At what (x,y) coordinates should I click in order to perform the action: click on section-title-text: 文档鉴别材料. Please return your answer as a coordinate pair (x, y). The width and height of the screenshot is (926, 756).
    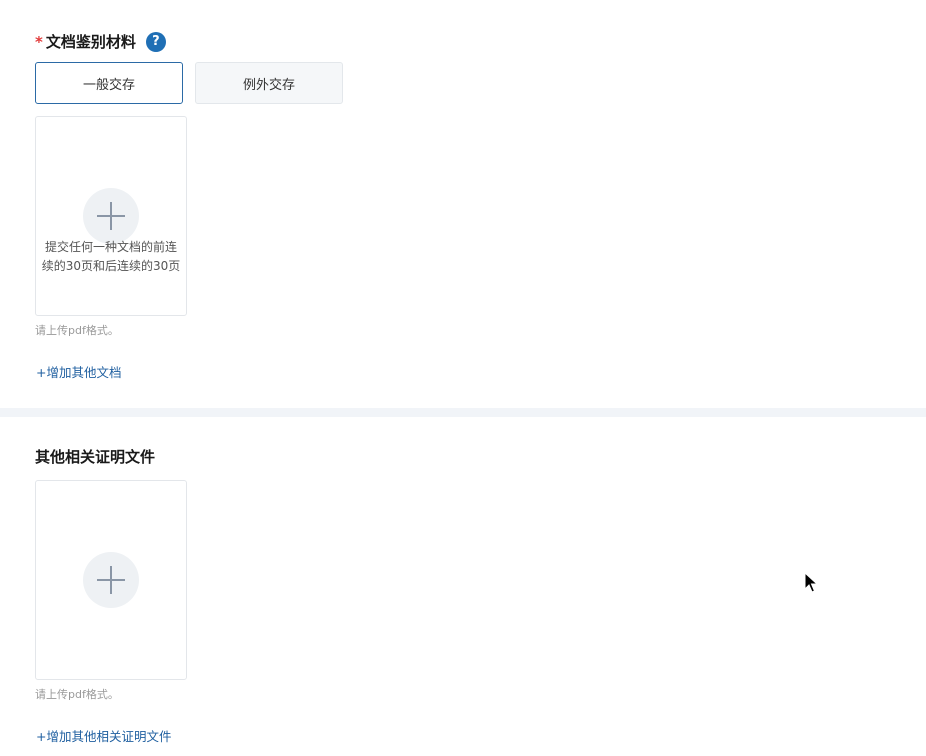
    Looking at the image, I should click on (90, 42).